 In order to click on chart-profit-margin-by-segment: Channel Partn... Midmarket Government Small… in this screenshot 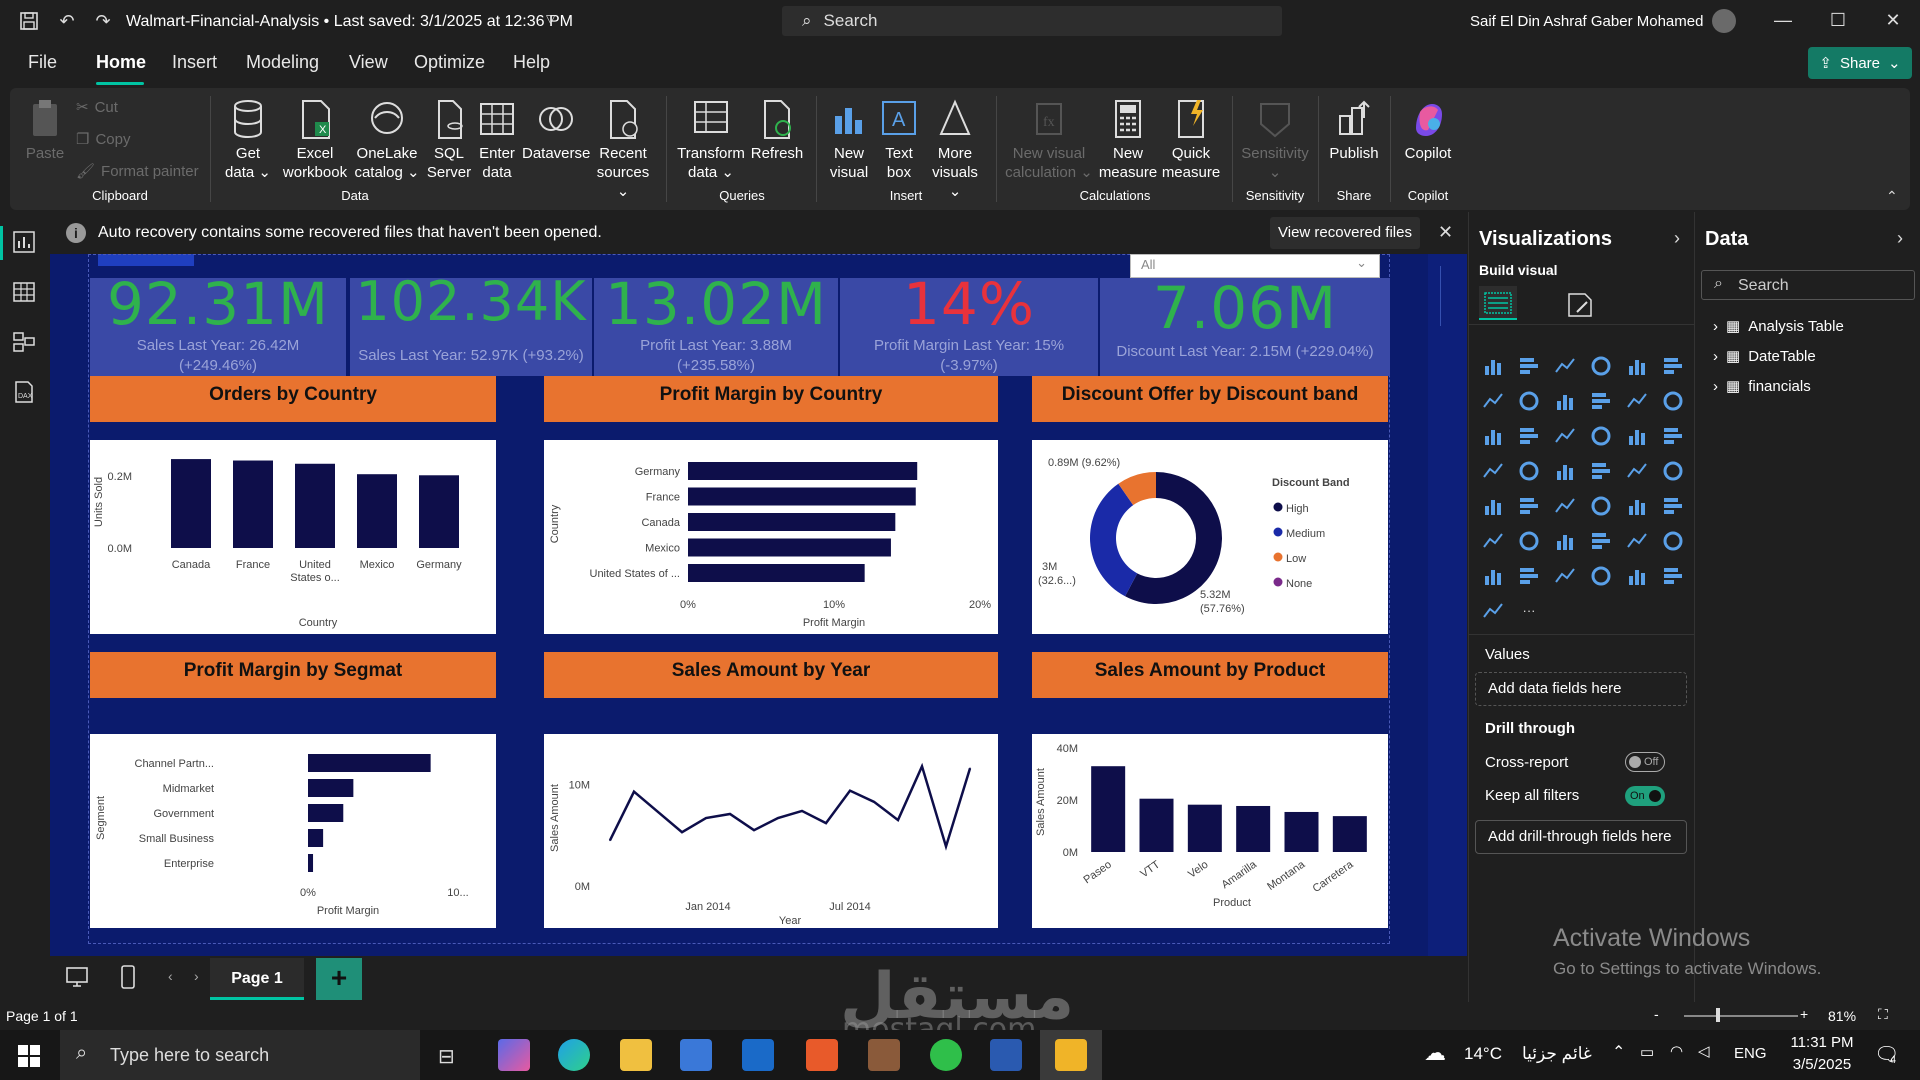, I will do `click(293, 831)`.